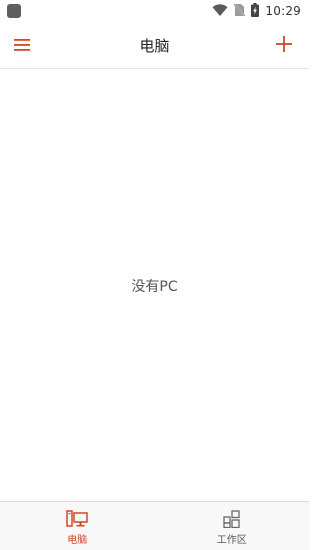  What do you see at coordinates (220, 11) in the screenshot?
I see `wifi-icon` at bounding box center [220, 11].